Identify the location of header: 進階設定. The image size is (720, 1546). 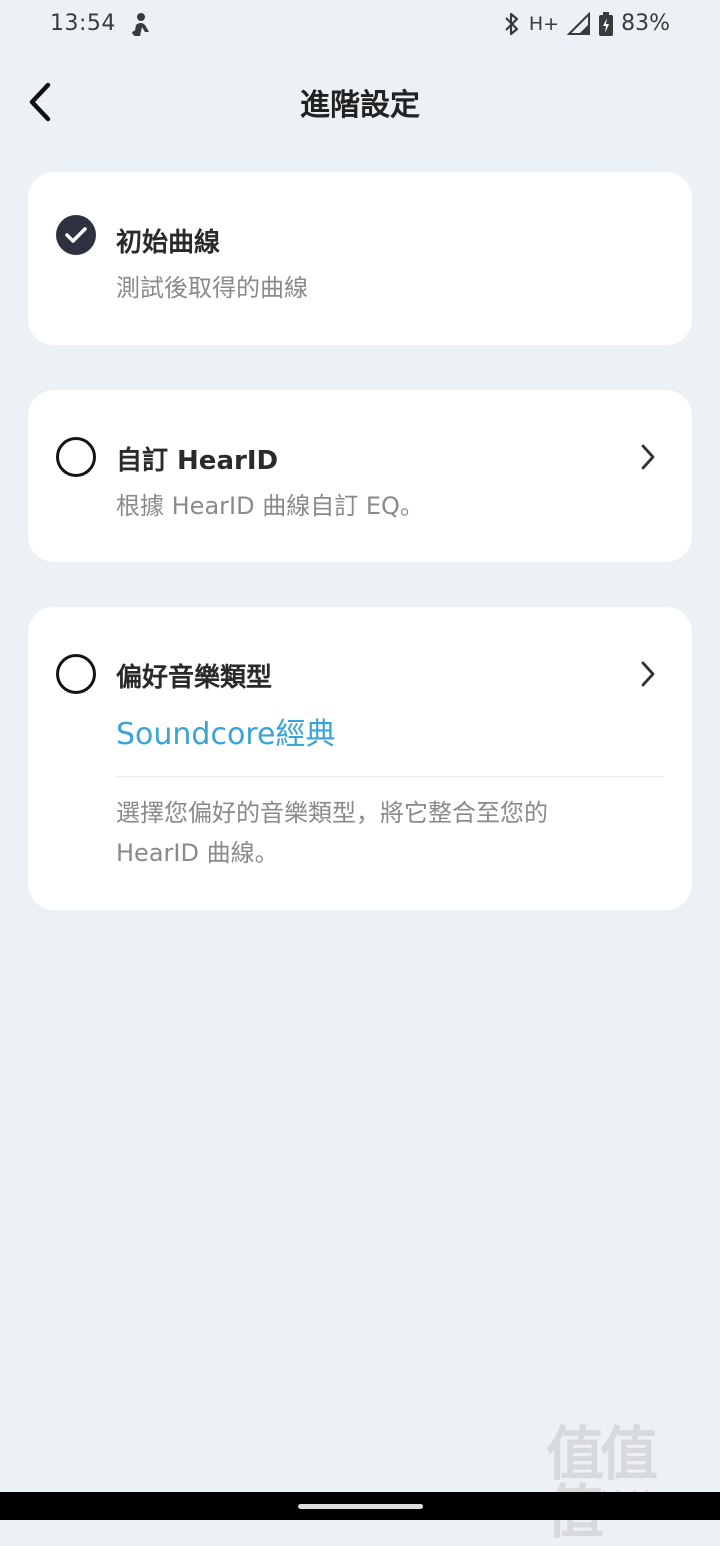
(360, 103).